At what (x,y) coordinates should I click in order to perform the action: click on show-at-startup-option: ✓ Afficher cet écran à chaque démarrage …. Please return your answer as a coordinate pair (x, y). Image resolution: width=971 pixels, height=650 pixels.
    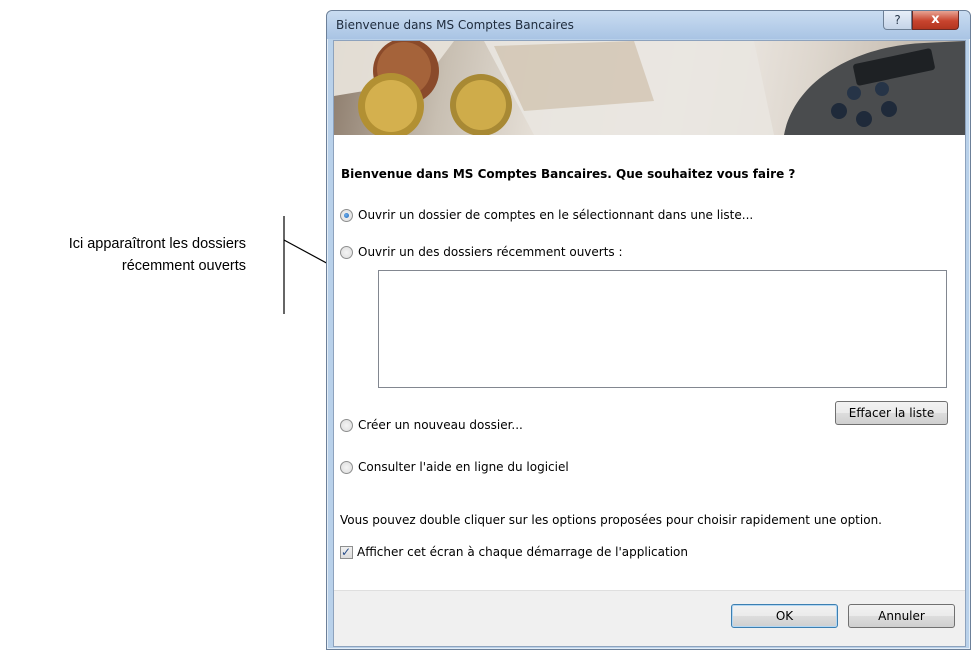
    Looking at the image, I should click on (514, 552).